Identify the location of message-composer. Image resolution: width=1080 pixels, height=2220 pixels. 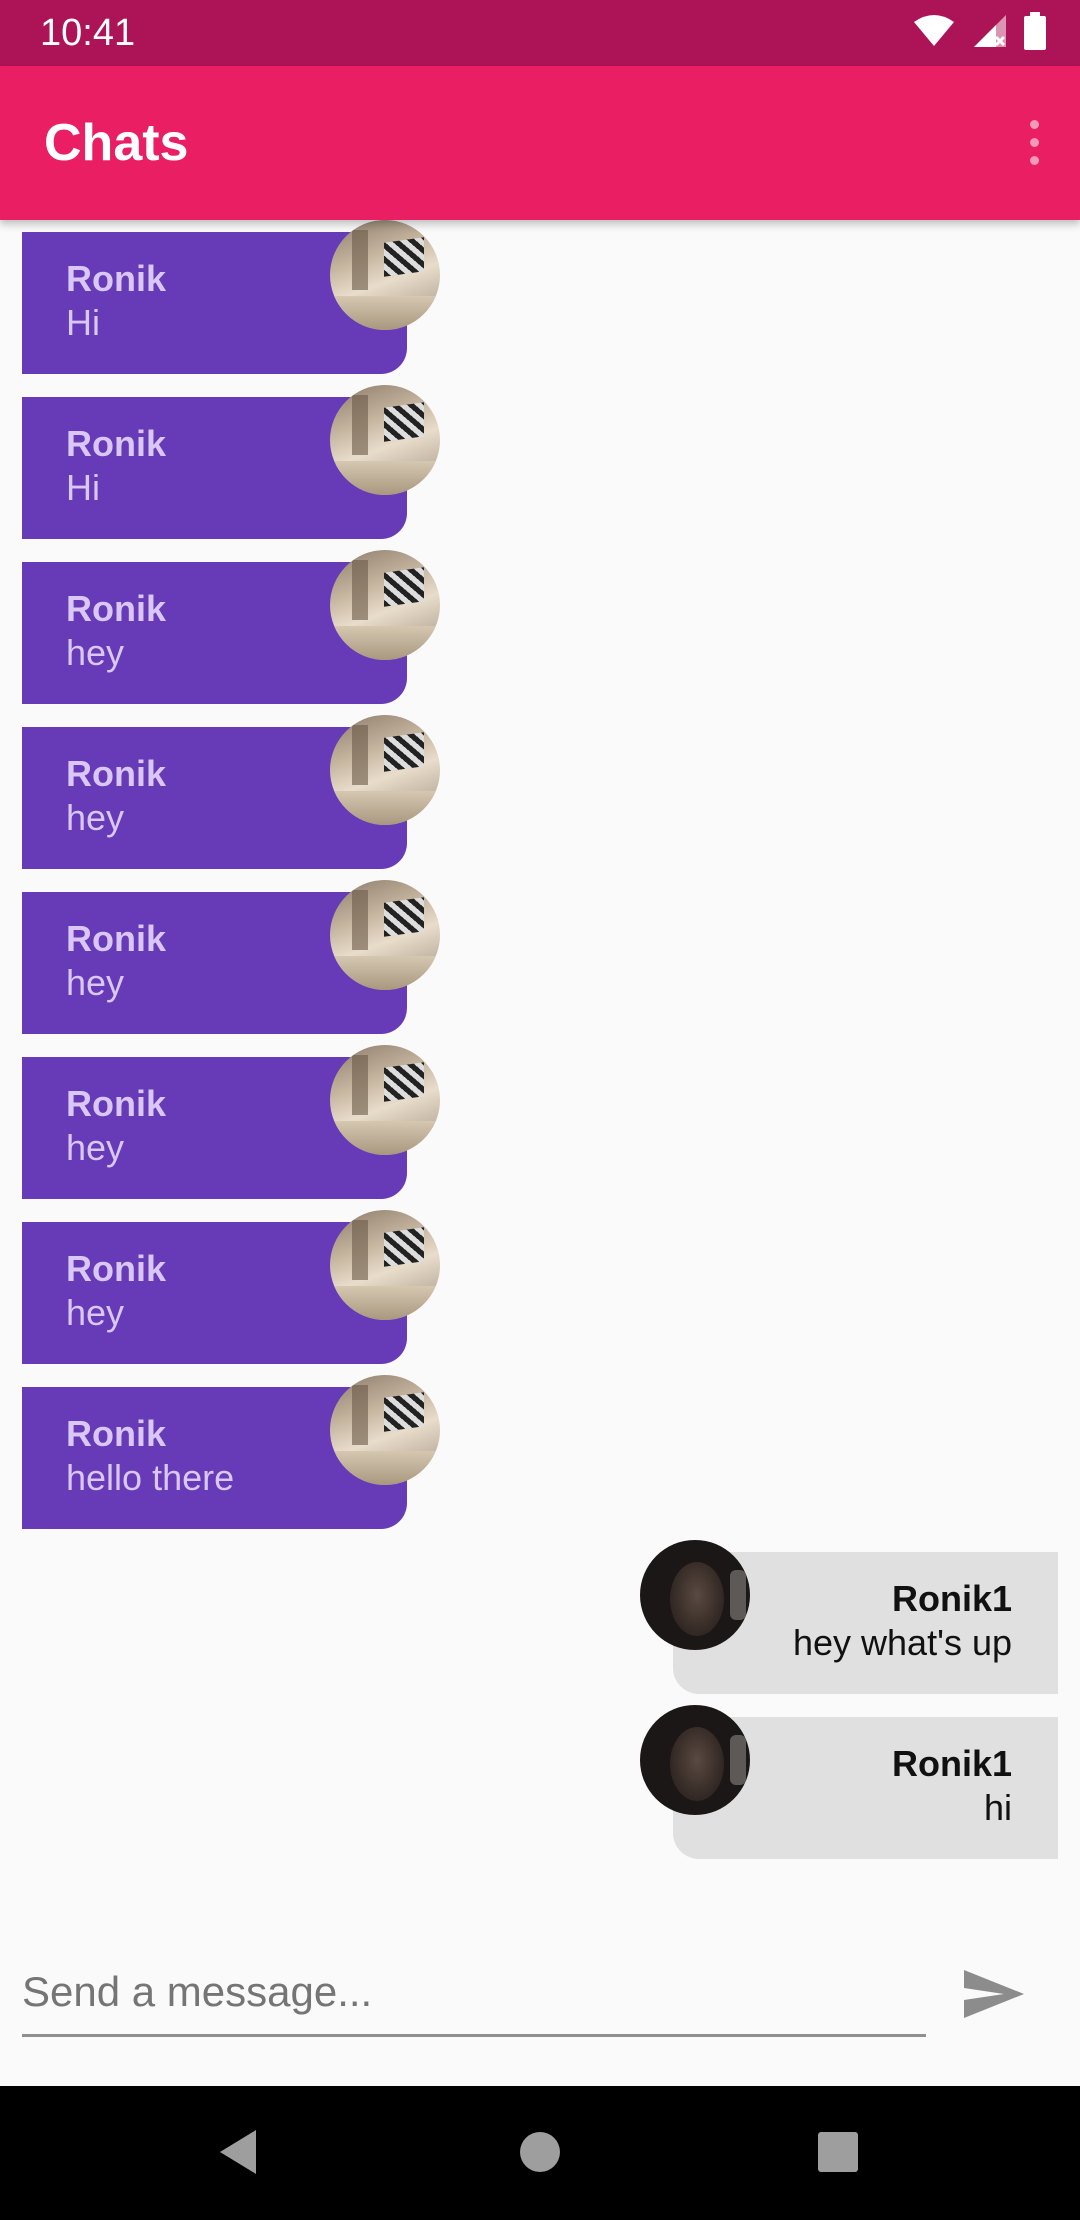
(540, 1993).